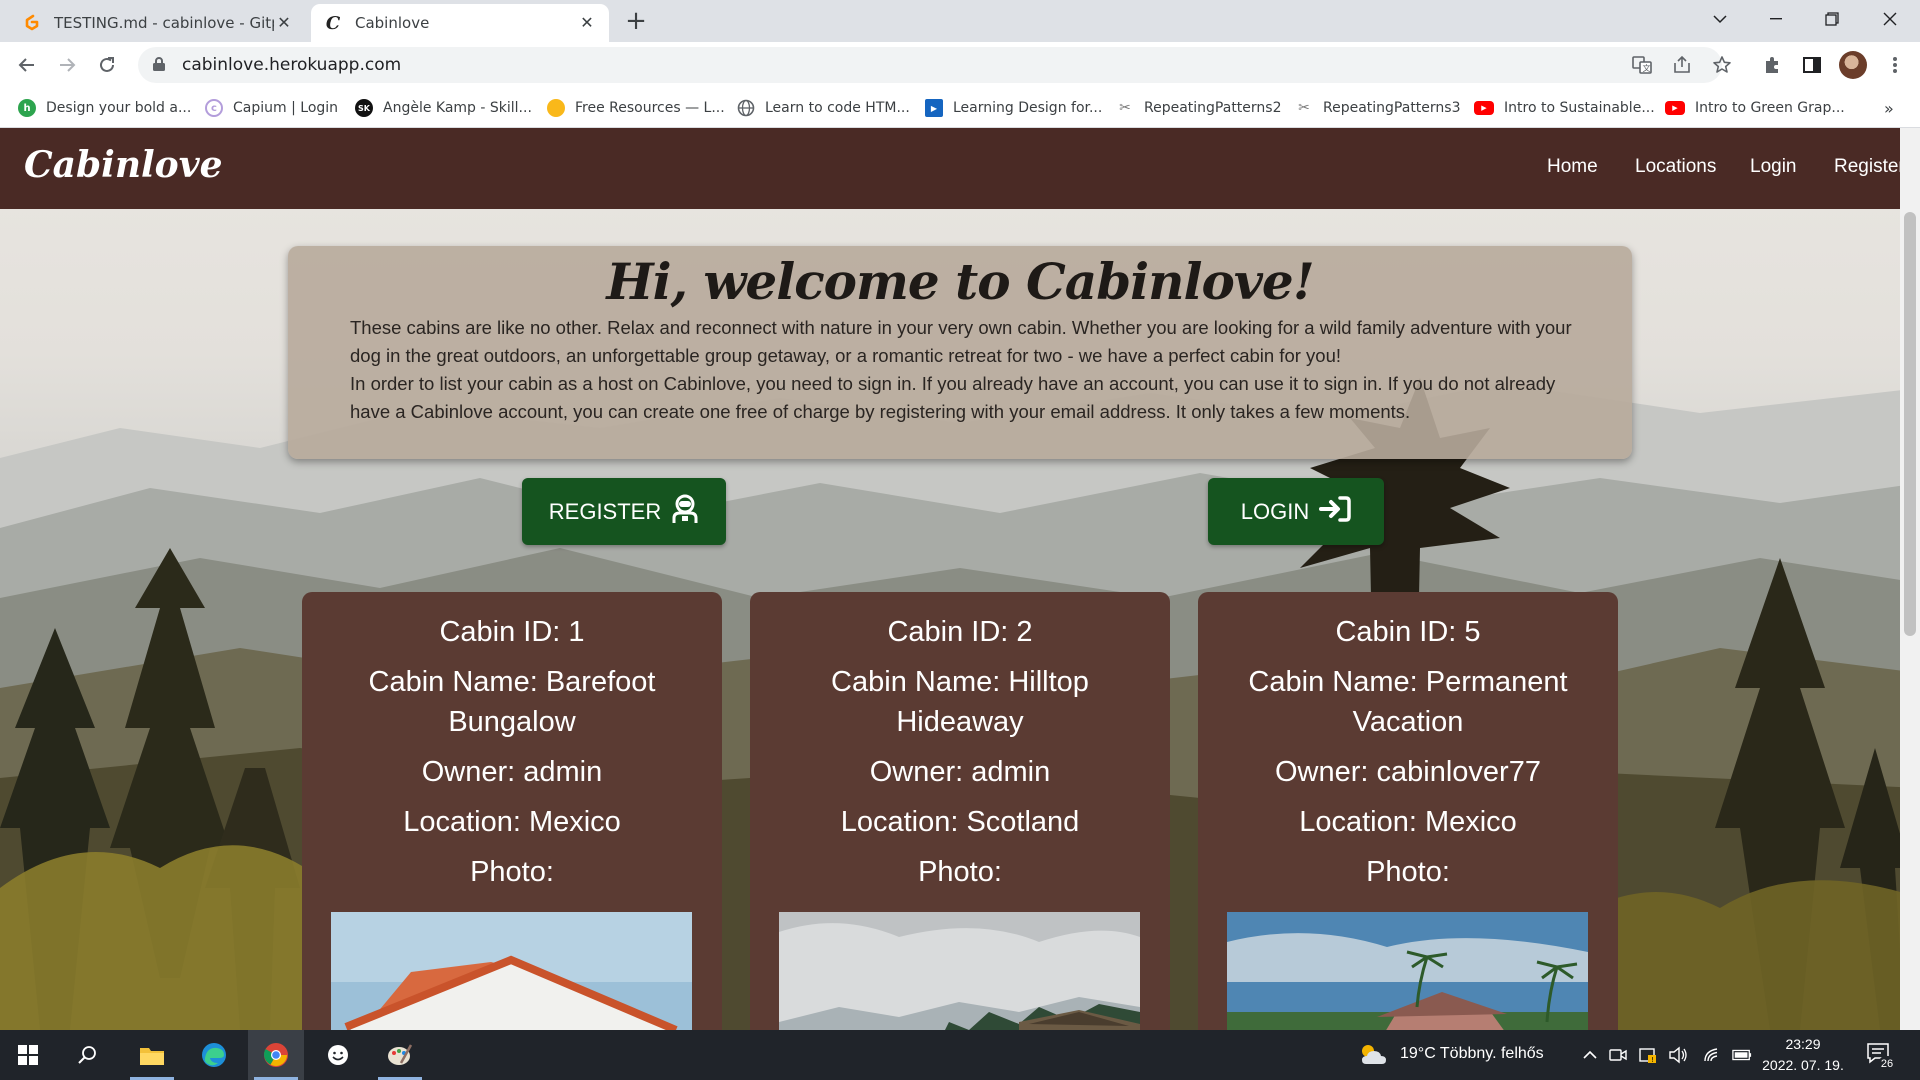 This screenshot has width=1920, height=1080. What do you see at coordinates (1720, 19) in the screenshot?
I see `tab-search-icon` at bounding box center [1720, 19].